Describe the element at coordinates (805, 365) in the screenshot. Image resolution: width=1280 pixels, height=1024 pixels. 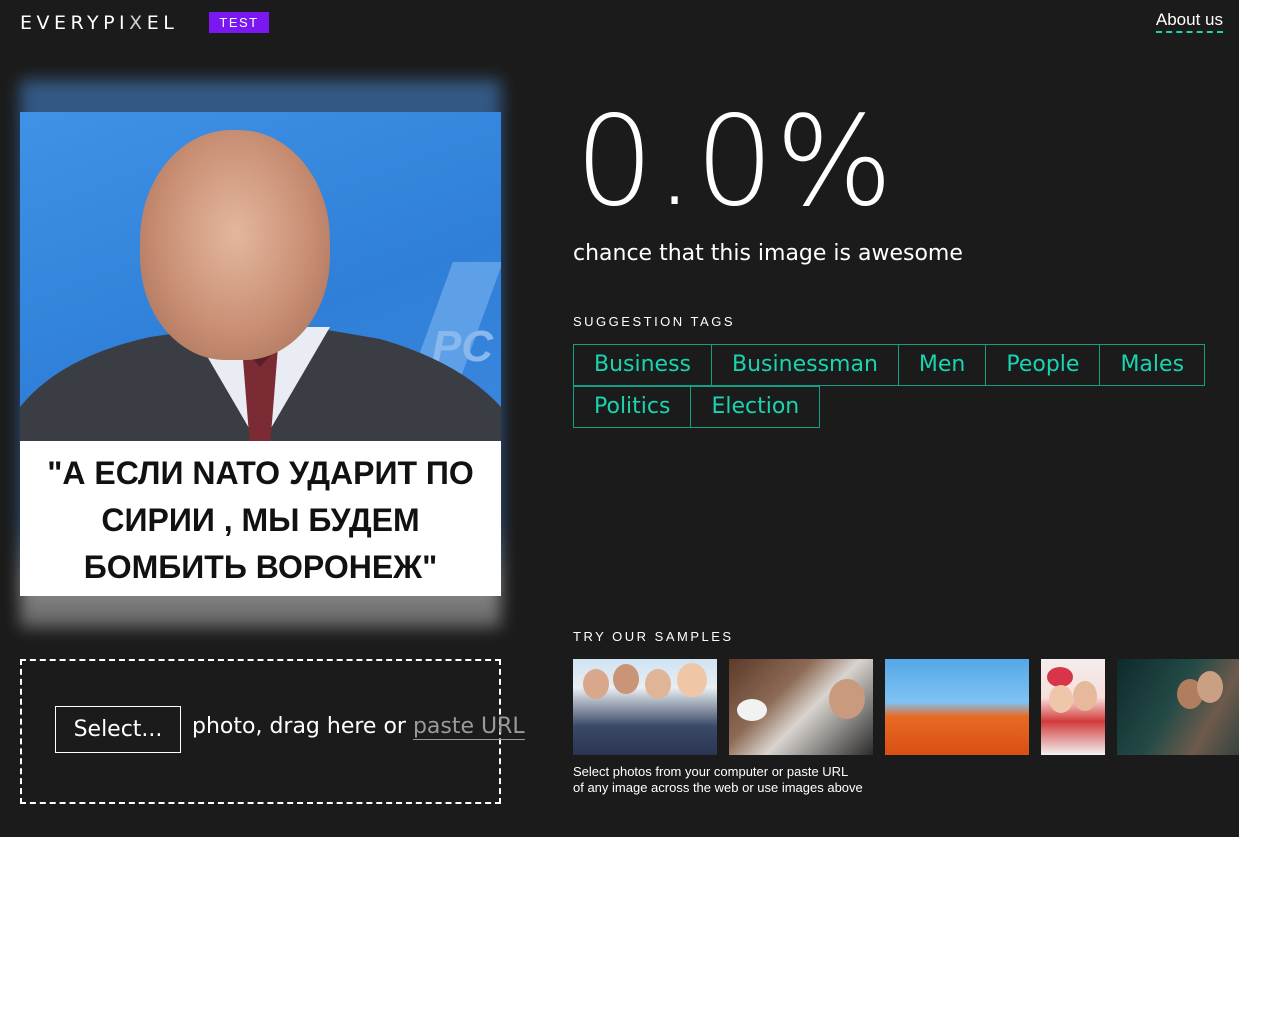
I see `tag-businessman: Businessman` at that location.